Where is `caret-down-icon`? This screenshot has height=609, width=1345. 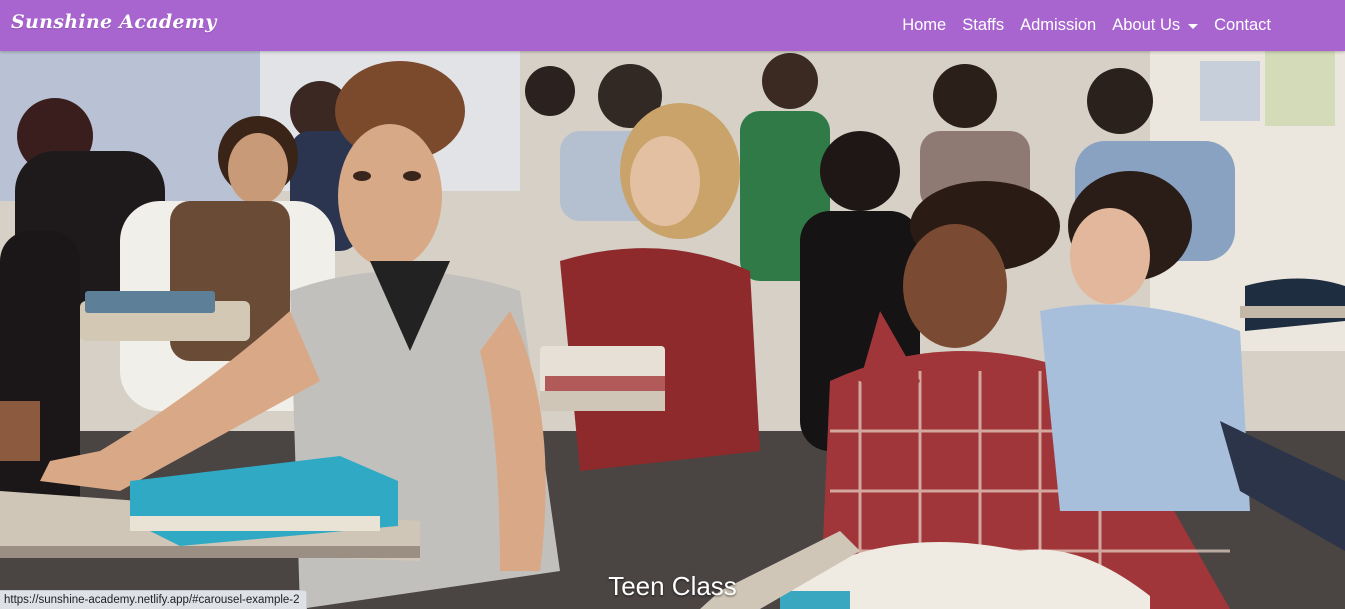 caret-down-icon is located at coordinates (1193, 26).